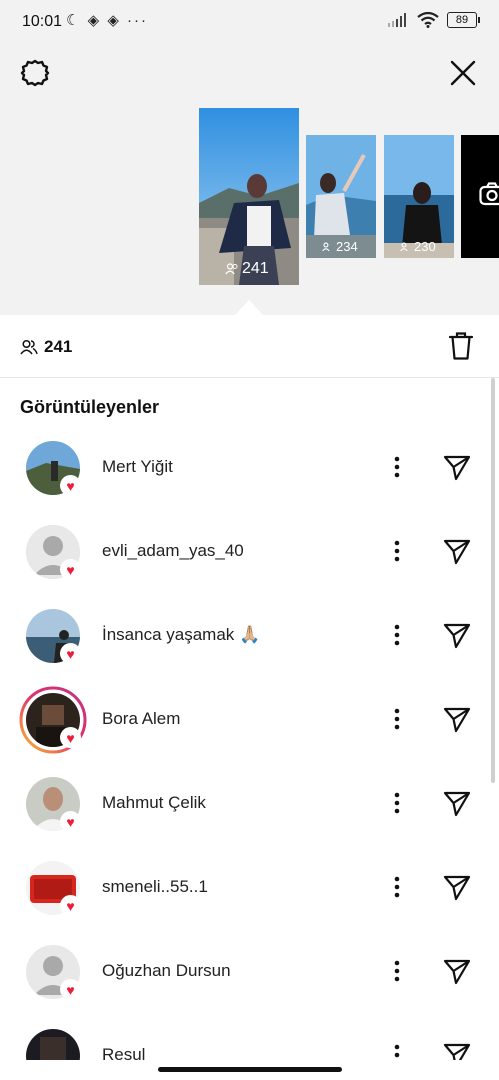  Describe the element at coordinates (428, 20) in the screenshot. I see `wifi-icon` at that location.